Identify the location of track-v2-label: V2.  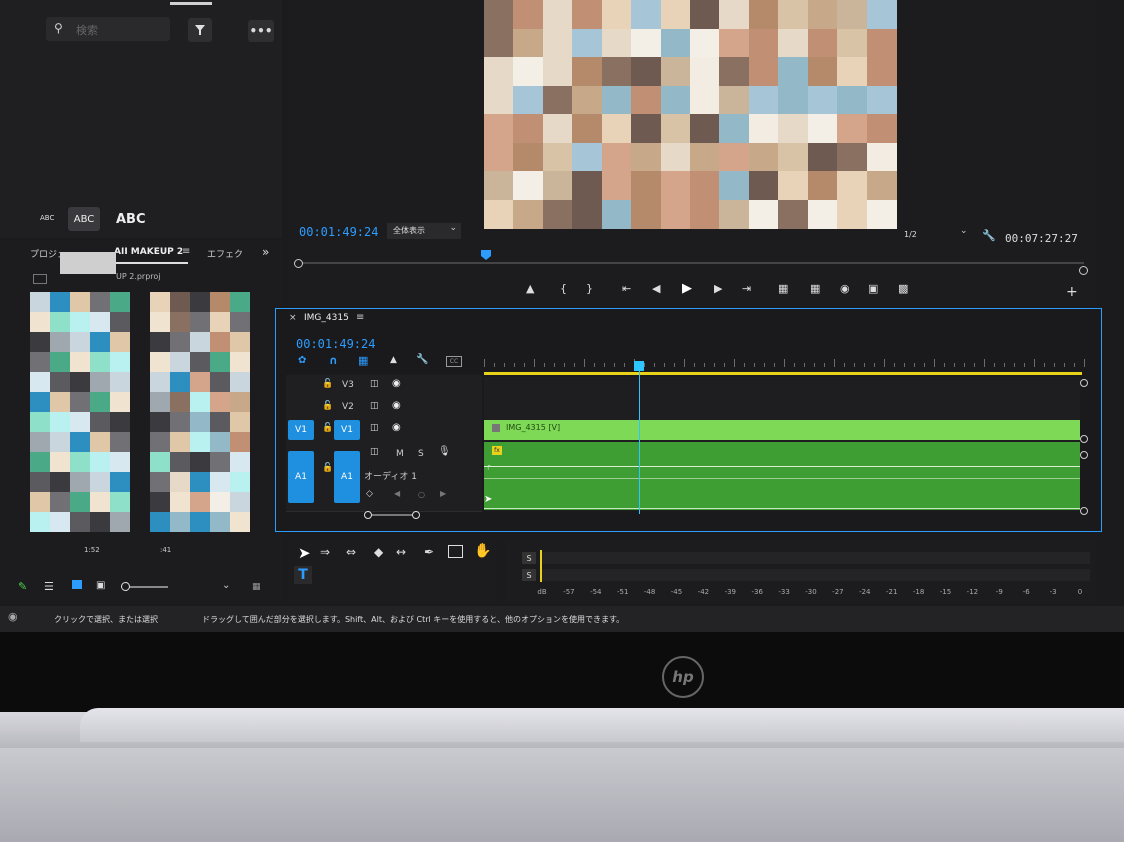
(348, 407).